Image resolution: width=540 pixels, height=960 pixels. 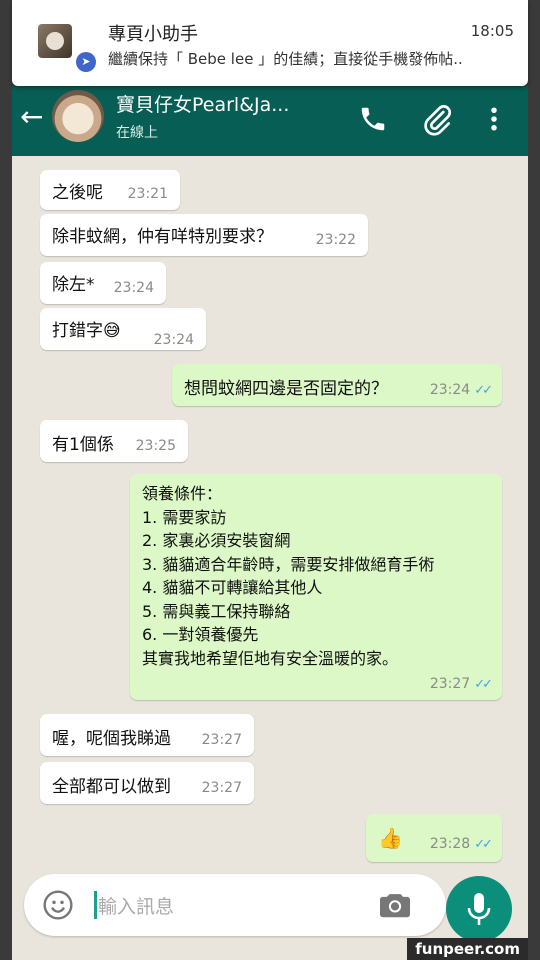 I want to click on message-outgoing: 👍 23:28 ✓✓, so click(x=434, y=838).